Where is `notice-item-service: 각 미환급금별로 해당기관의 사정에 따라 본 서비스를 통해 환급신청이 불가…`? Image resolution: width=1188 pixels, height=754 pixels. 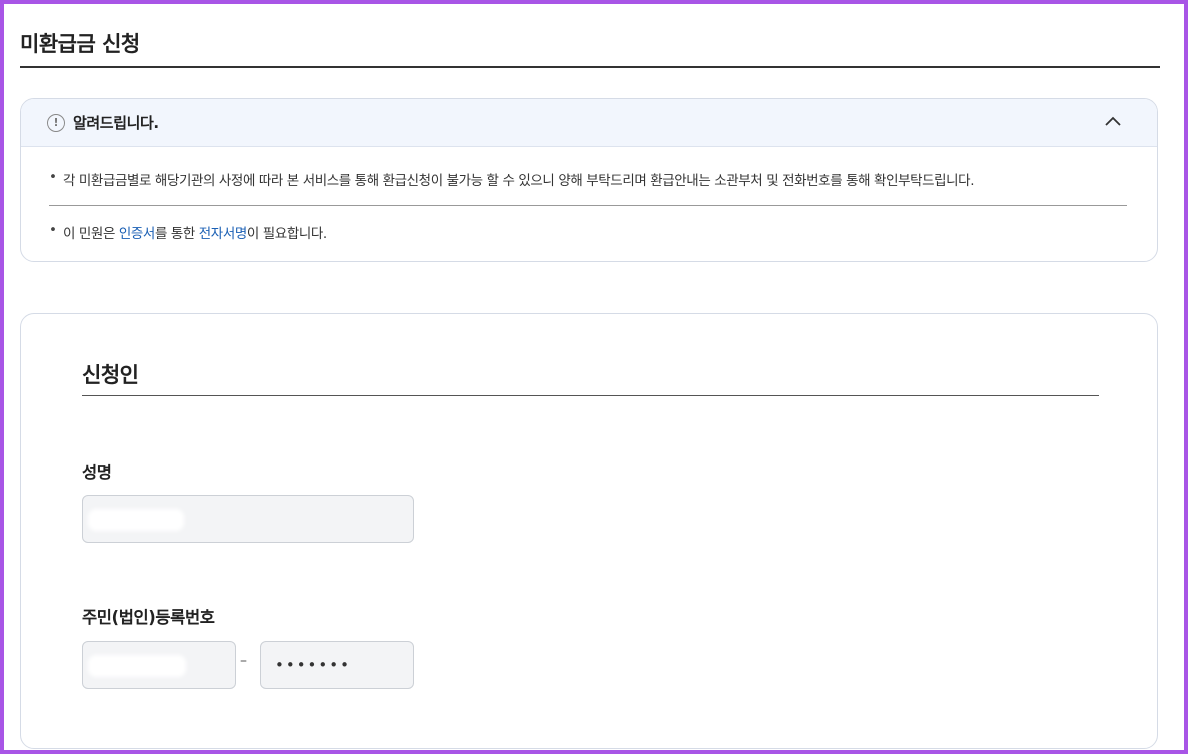 notice-item-service: 각 미환급금별로 해당기관의 사정에 따라 본 서비스를 통해 환급신청이 불가… is located at coordinates (588, 179).